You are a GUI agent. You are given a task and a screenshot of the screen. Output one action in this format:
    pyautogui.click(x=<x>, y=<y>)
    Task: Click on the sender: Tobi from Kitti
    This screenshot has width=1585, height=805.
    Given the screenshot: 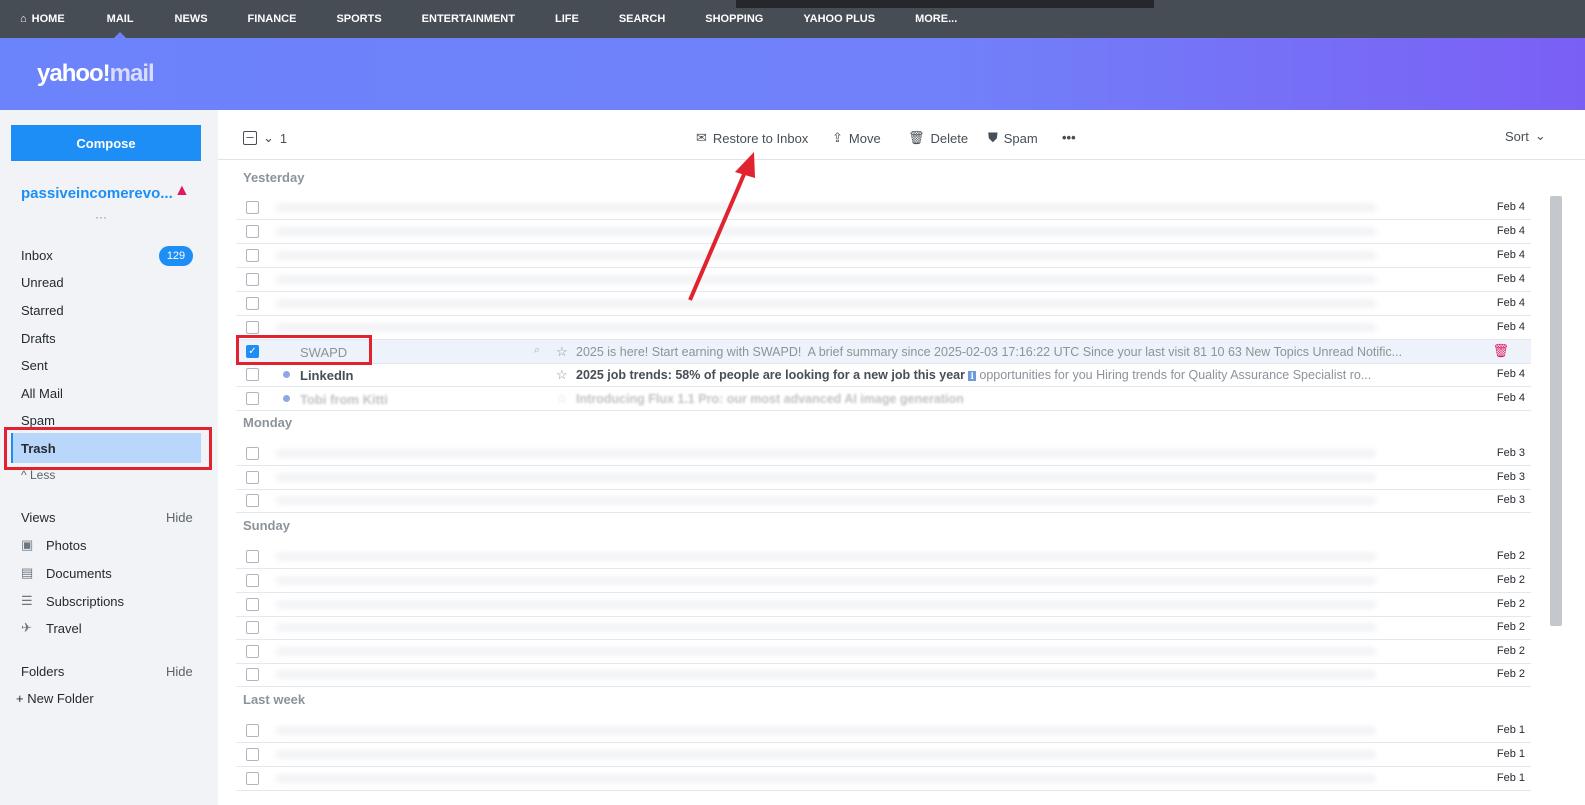 What is the action you would take?
    pyautogui.click(x=344, y=399)
    